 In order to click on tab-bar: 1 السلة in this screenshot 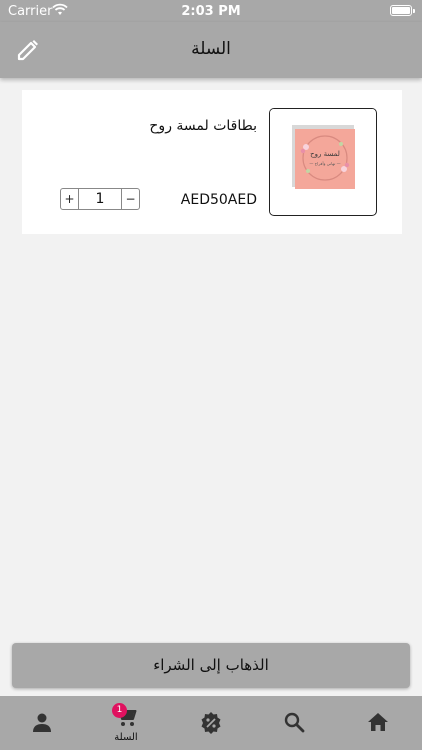, I will do `click(211, 723)`.